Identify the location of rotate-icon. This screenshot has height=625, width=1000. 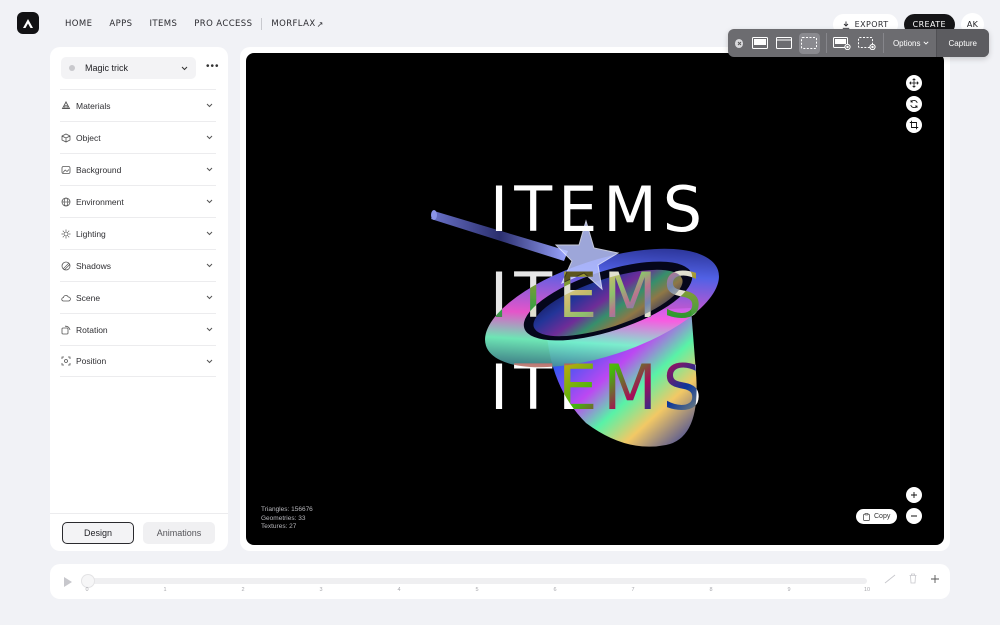
(66, 329).